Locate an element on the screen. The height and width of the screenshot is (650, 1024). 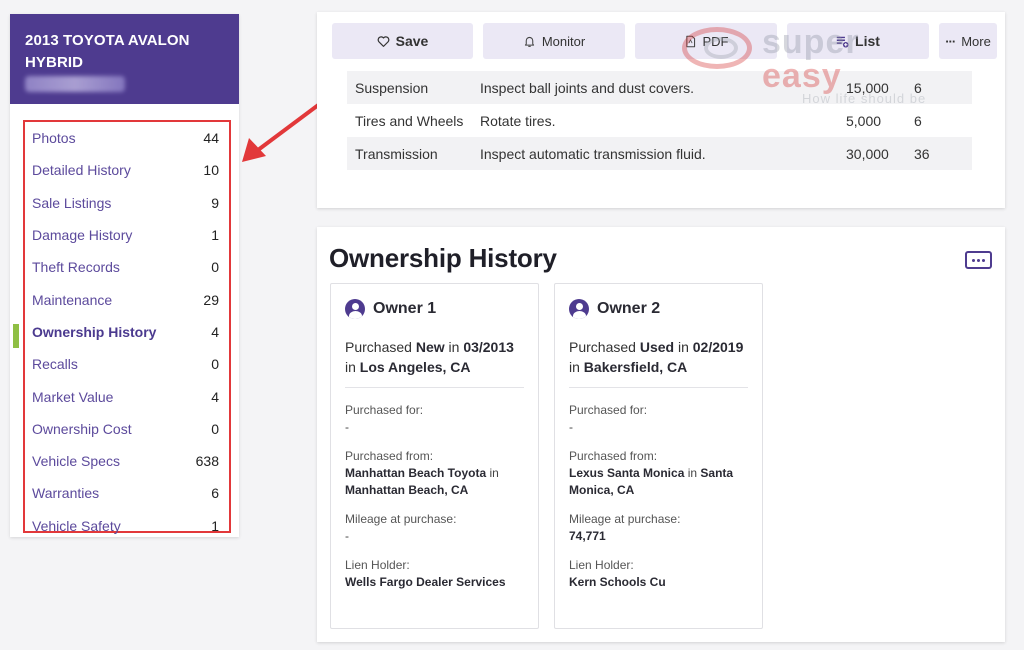
lien-holder-field: Lien Holder: Kern Schools Cu is located at coordinates (617, 573).